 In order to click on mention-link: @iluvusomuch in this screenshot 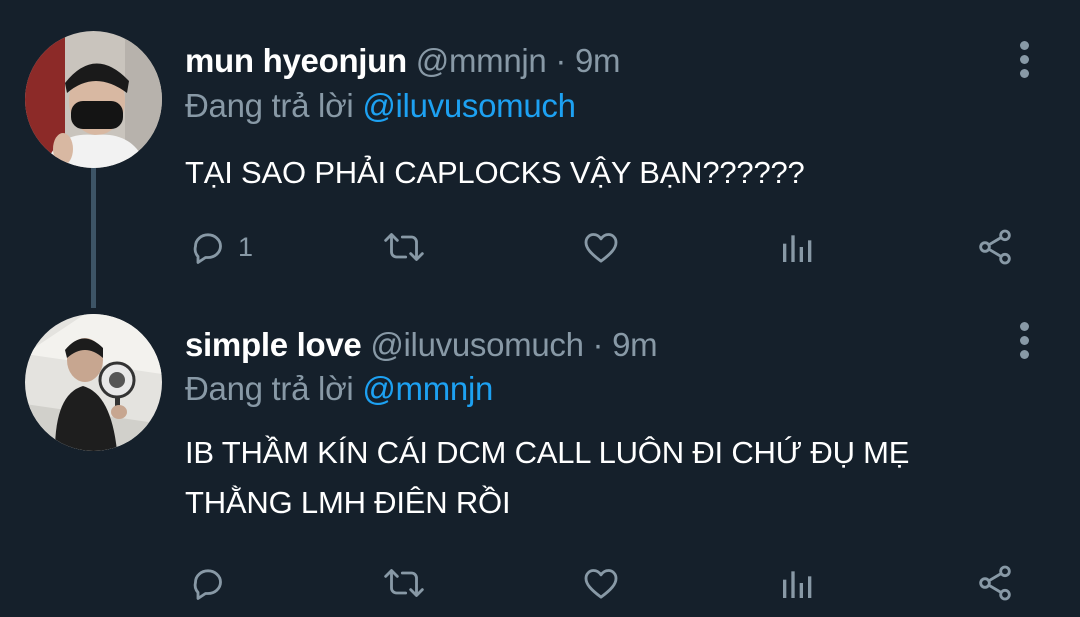, I will do `click(469, 105)`.